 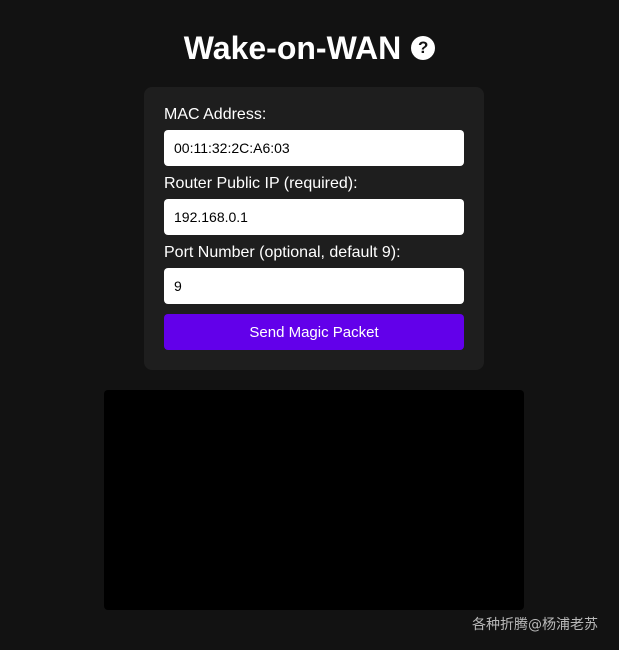 I want to click on send-magic-packet-button: Send Magic Packet, so click(x=314, y=332).